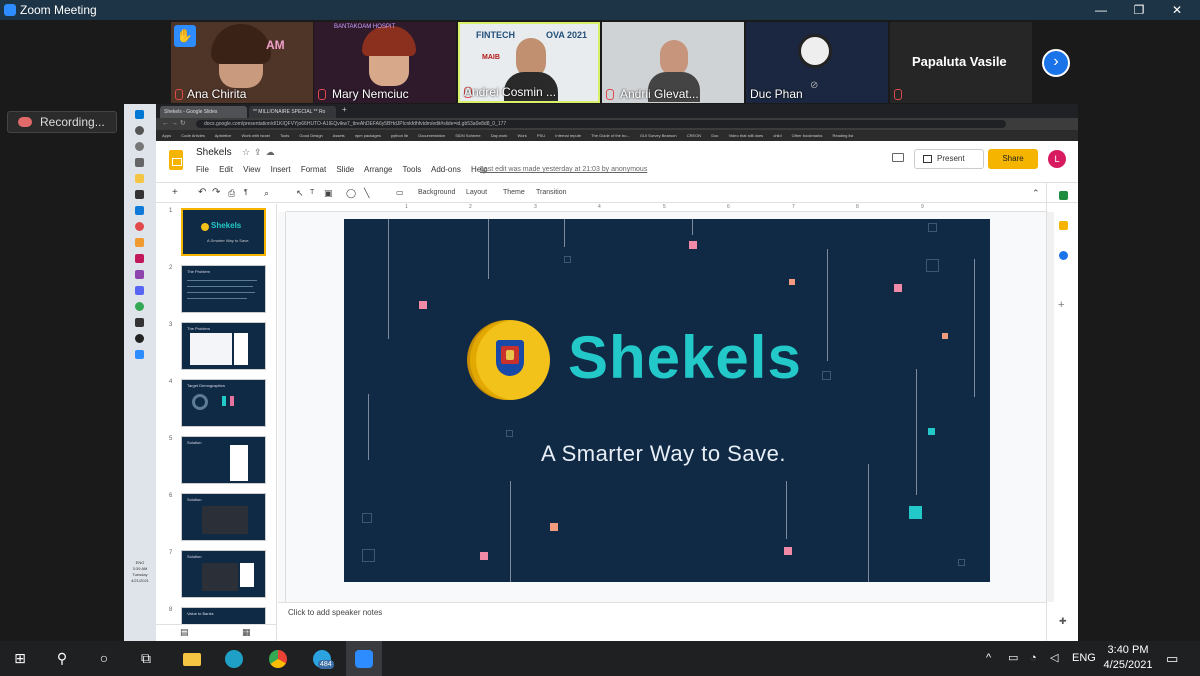 Image resolution: width=1200 pixels, height=676 pixels. What do you see at coordinates (281, 169) in the screenshot?
I see `menu-insert: Insert` at bounding box center [281, 169].